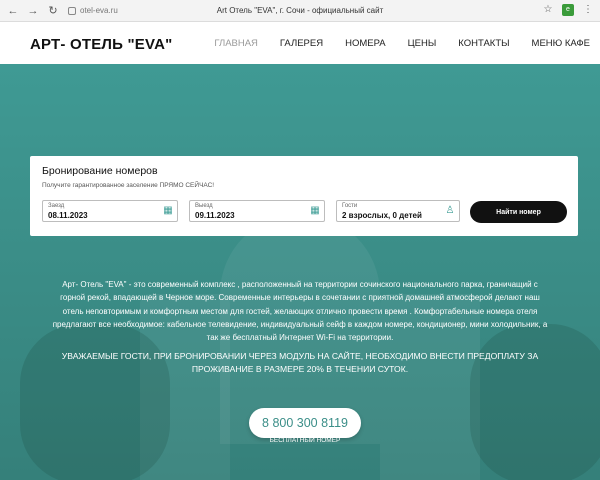 This screenshot has width=600, height=480. What do you see at coordinates (518, 212) in the screenshot?
I see `find-room-button: Найти номер` at bounding box center [518, 212].